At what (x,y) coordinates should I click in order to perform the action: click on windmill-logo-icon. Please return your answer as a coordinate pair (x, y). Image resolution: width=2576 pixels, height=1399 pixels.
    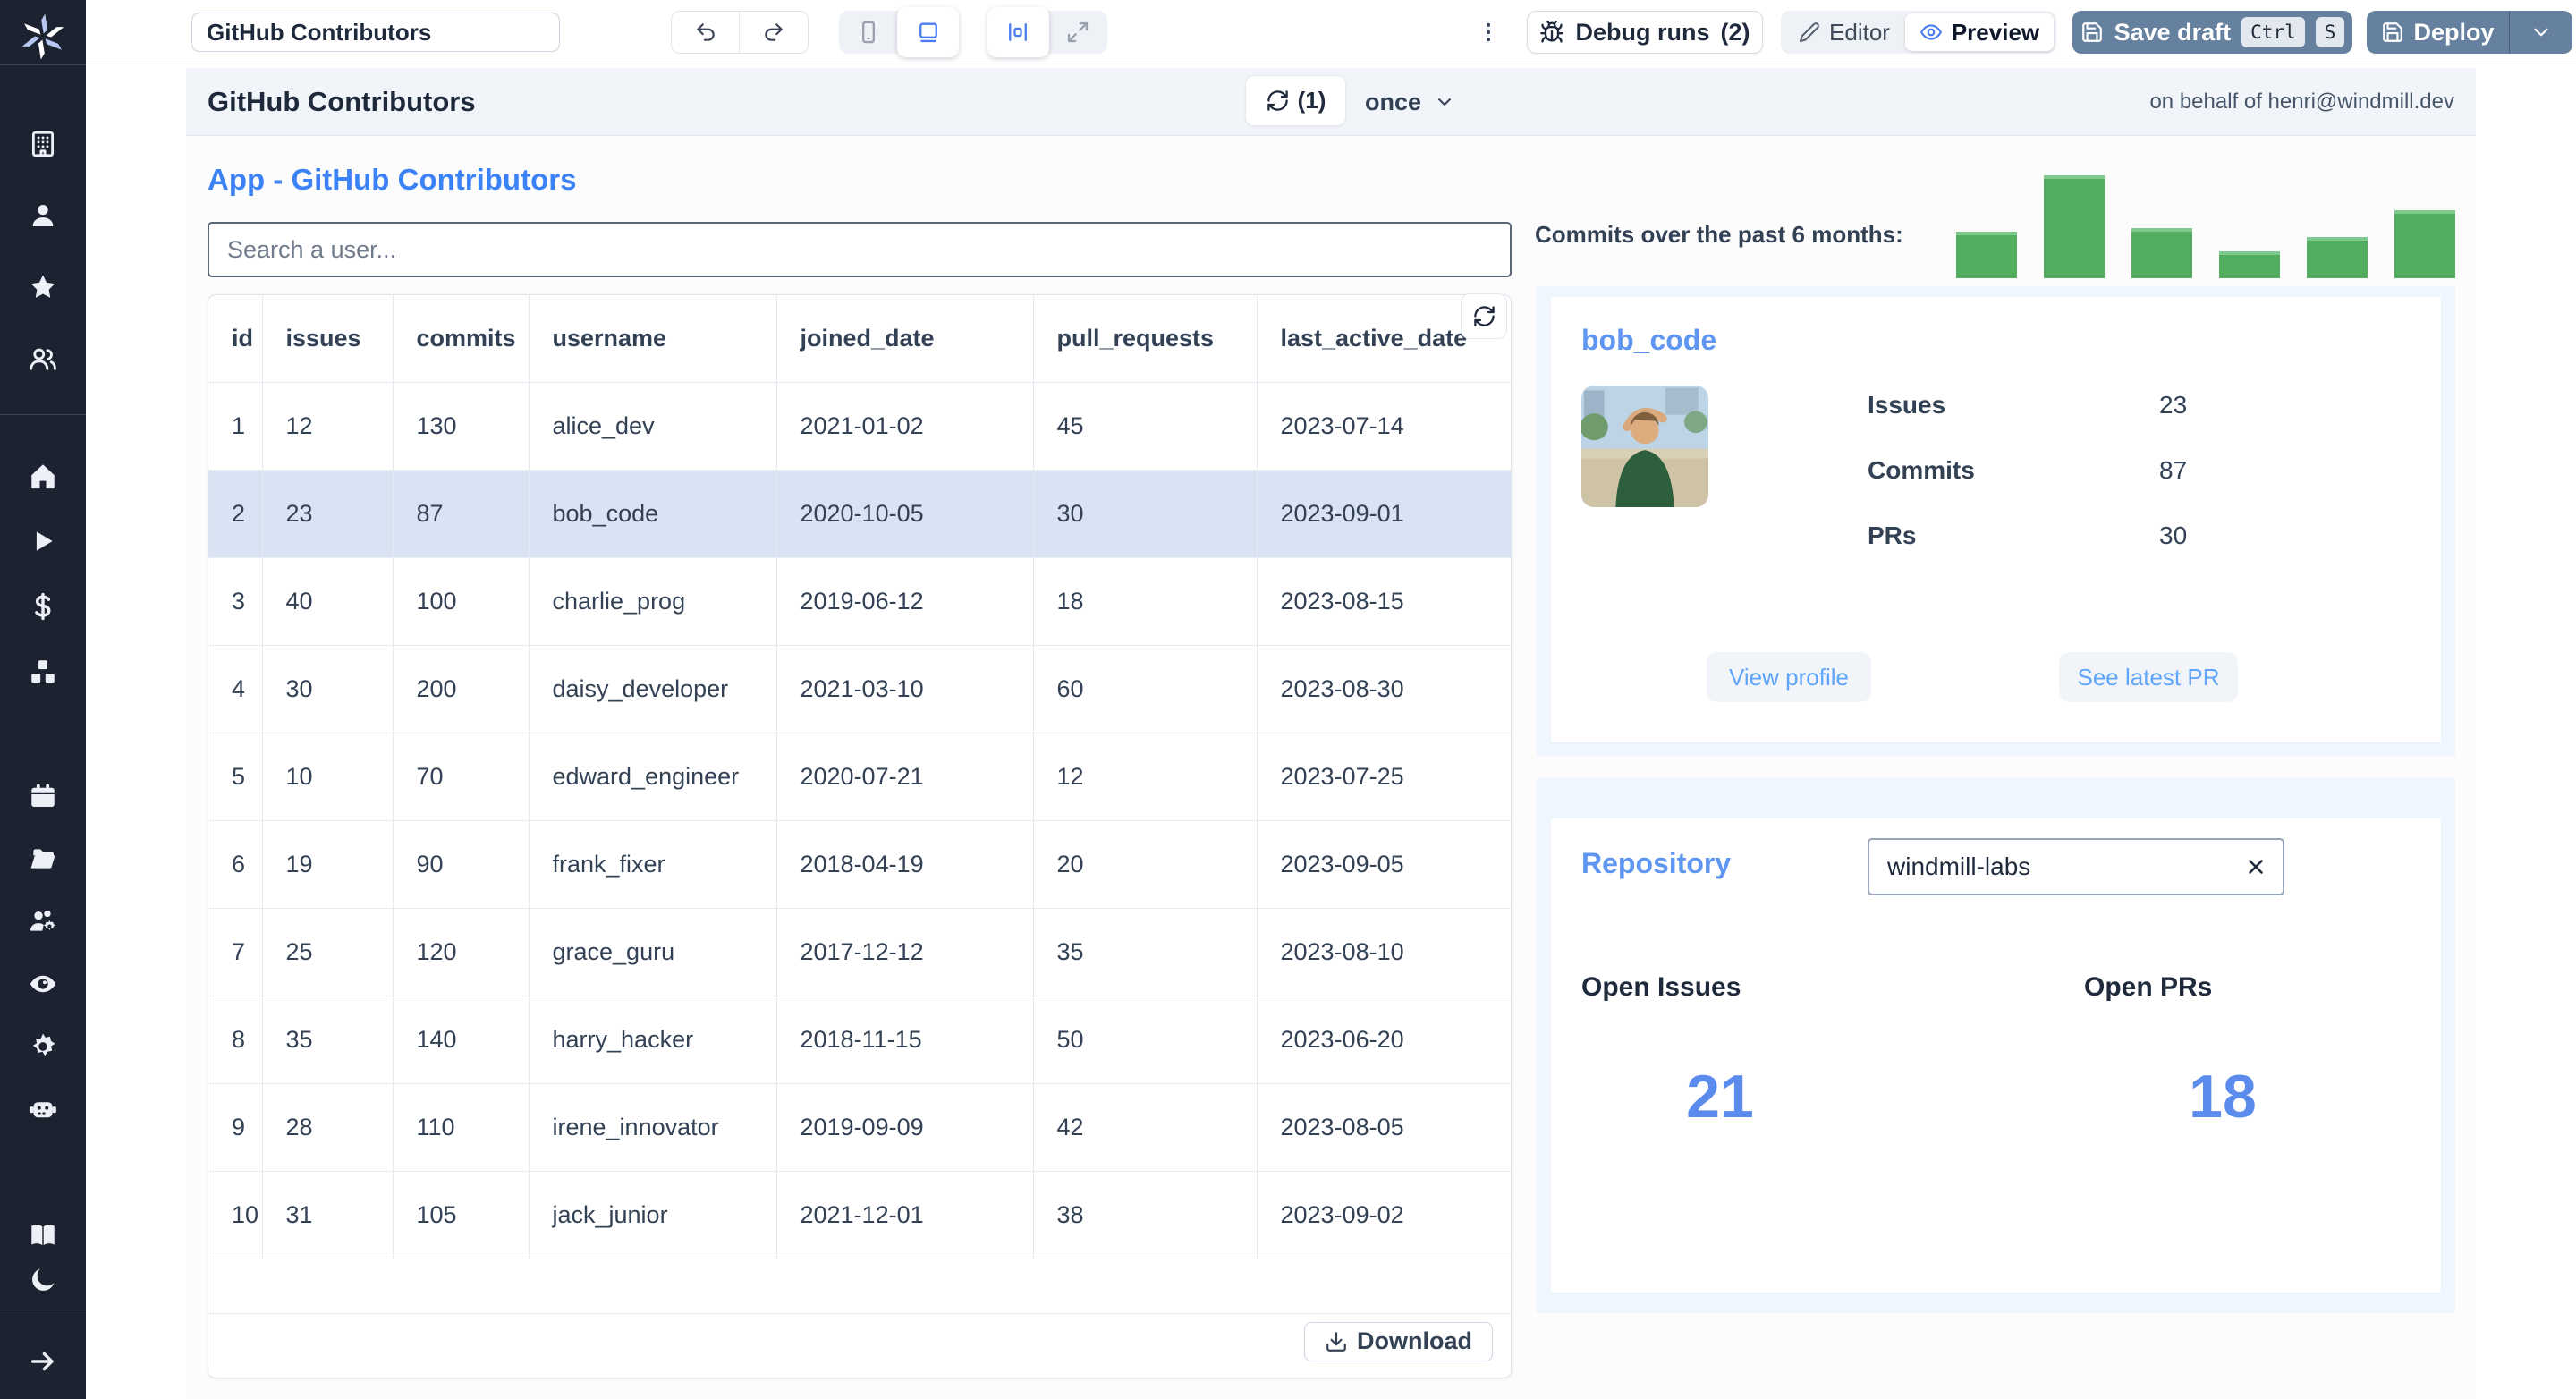
    Looking at the image, I should click on (43, 36).